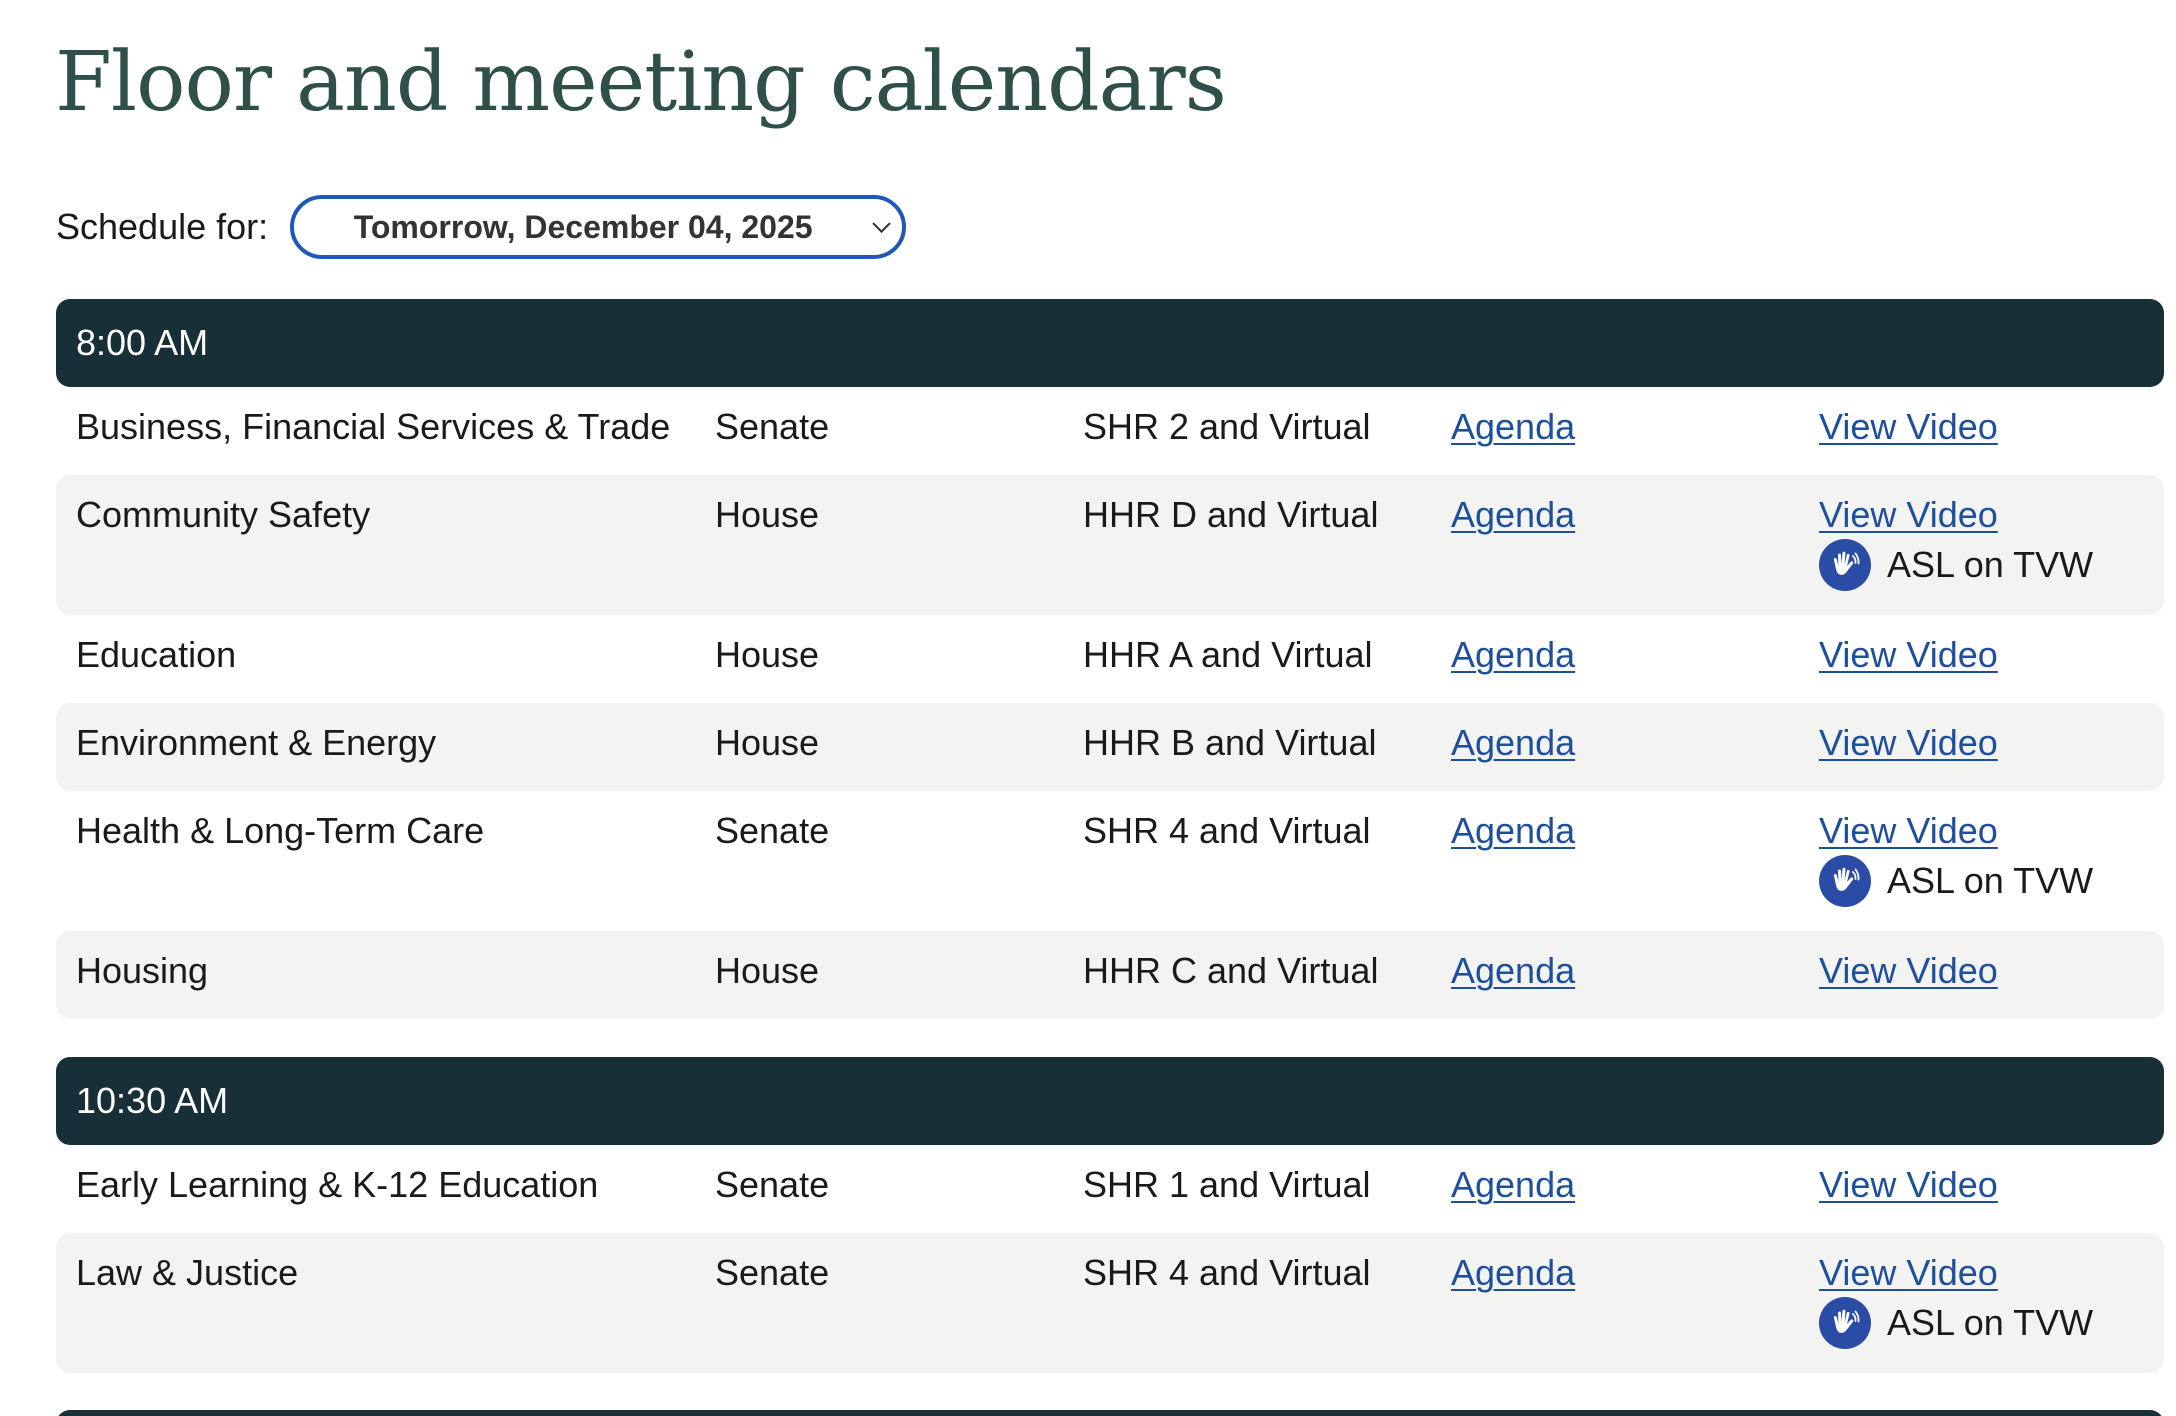  Describe the element at coordinates (152, 1100) in the screenshot. I see `time-label: 10:30 AM` at that location.